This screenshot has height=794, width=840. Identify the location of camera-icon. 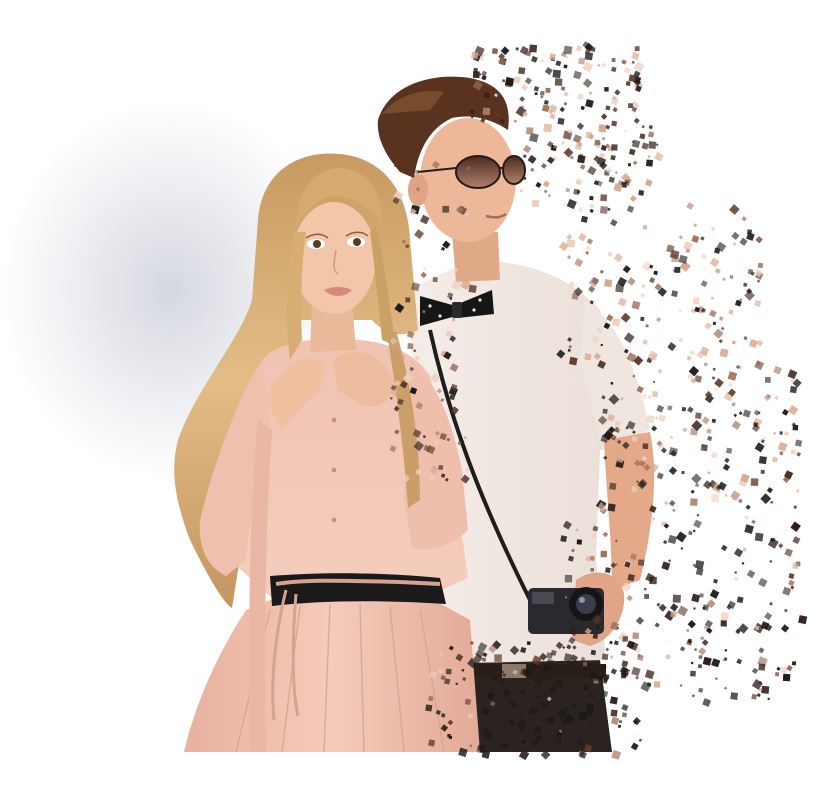
(566, 610).